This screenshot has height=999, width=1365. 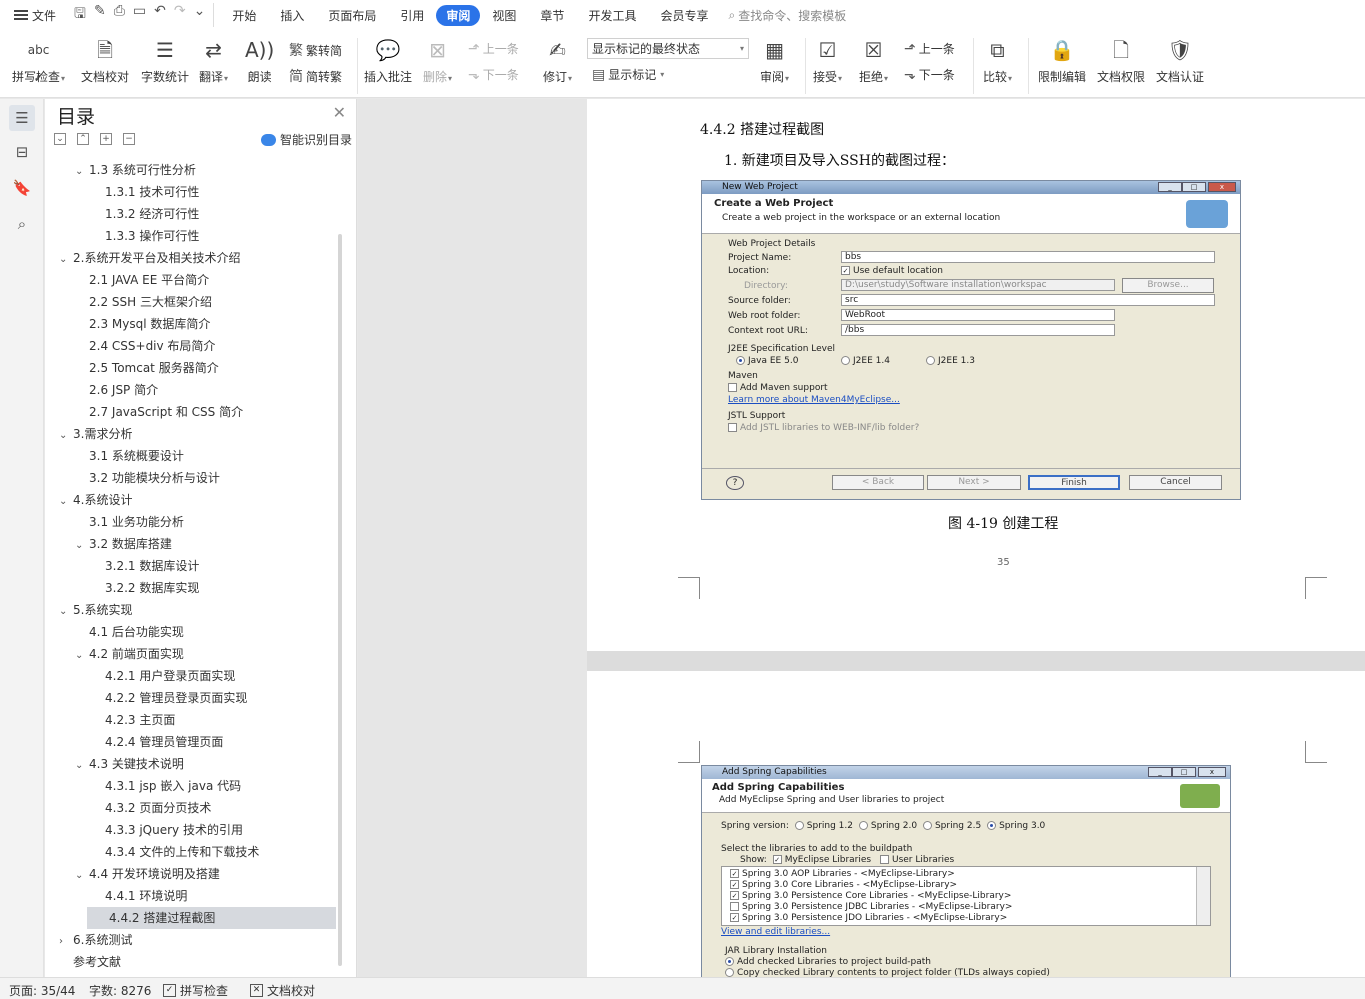 I want to click on chevron-right-icon: ›, so click(x=66, y=942).